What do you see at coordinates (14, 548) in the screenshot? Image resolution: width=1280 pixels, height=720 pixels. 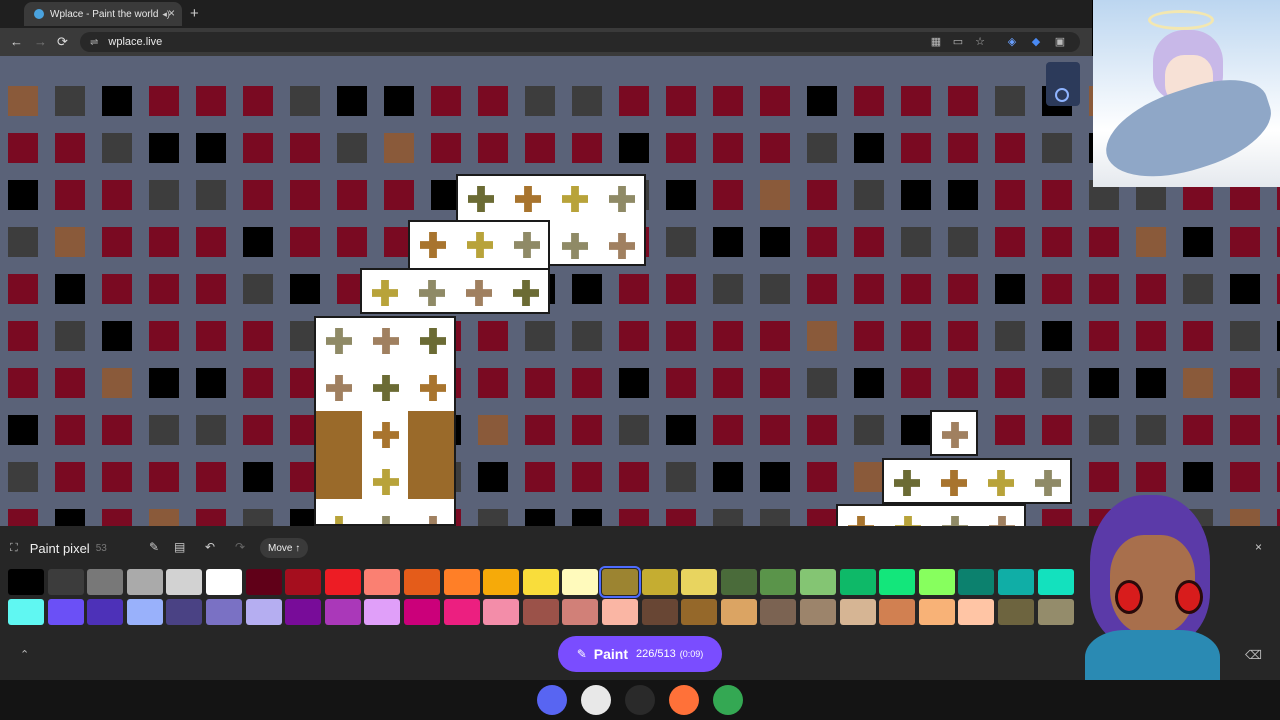 I see `expand-icon: ⛶` at bounding box center [14, 548].